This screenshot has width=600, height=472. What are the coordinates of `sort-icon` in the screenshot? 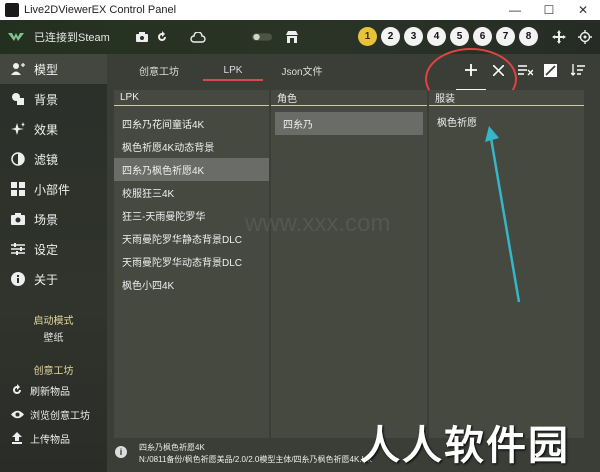 It's located at (578, 70).